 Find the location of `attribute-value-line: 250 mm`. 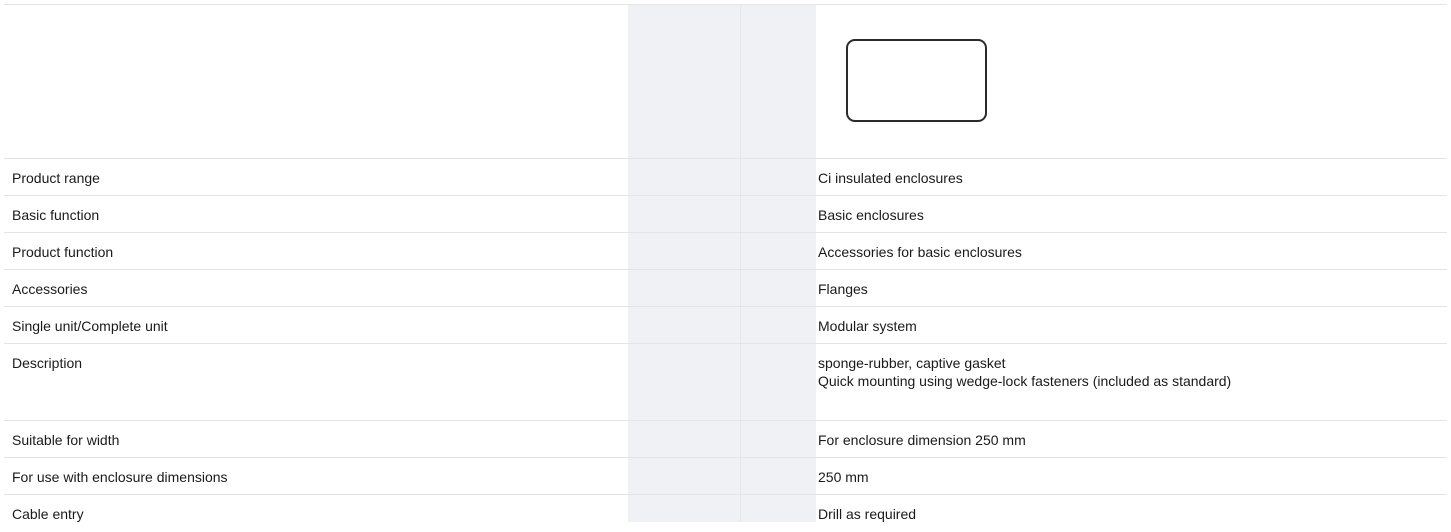

attribute-value-line: 250 mm is located at coordinates (843, 477).